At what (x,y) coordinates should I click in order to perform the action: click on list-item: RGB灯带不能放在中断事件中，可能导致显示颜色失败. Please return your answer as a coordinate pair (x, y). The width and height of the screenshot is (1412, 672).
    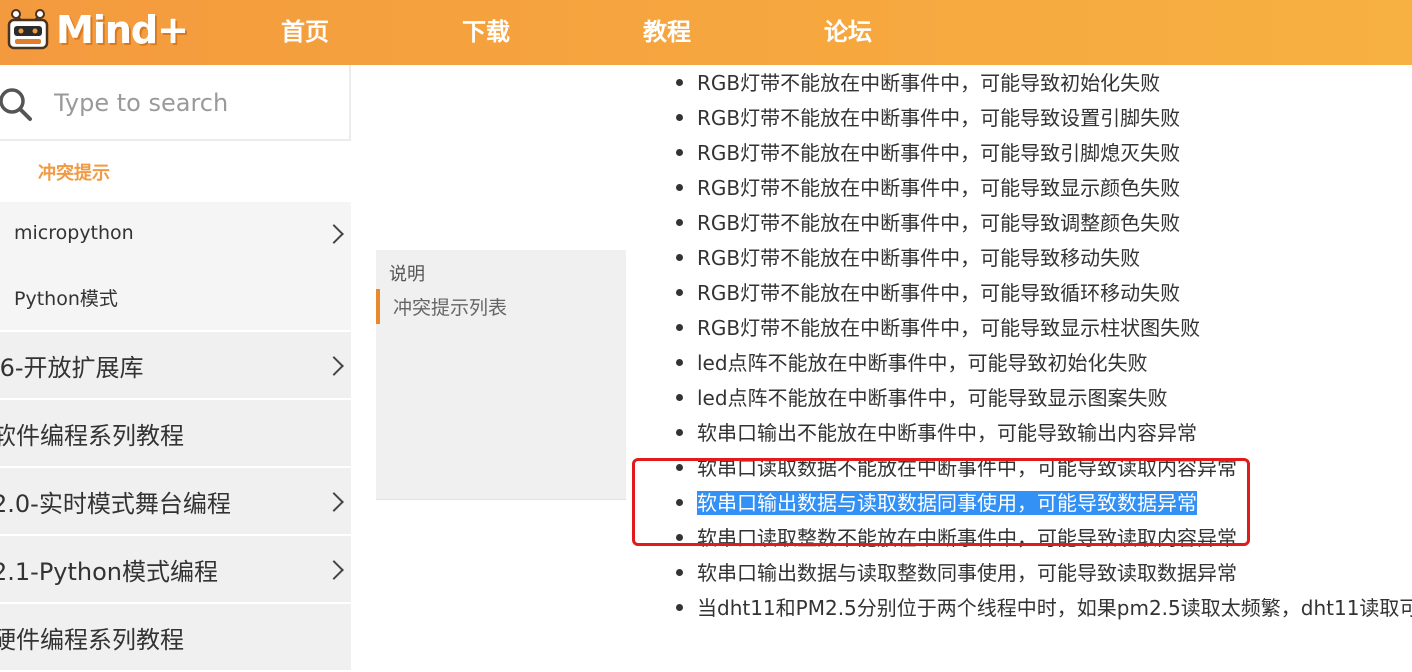
    Looking at the image, I should click on (928, 188).